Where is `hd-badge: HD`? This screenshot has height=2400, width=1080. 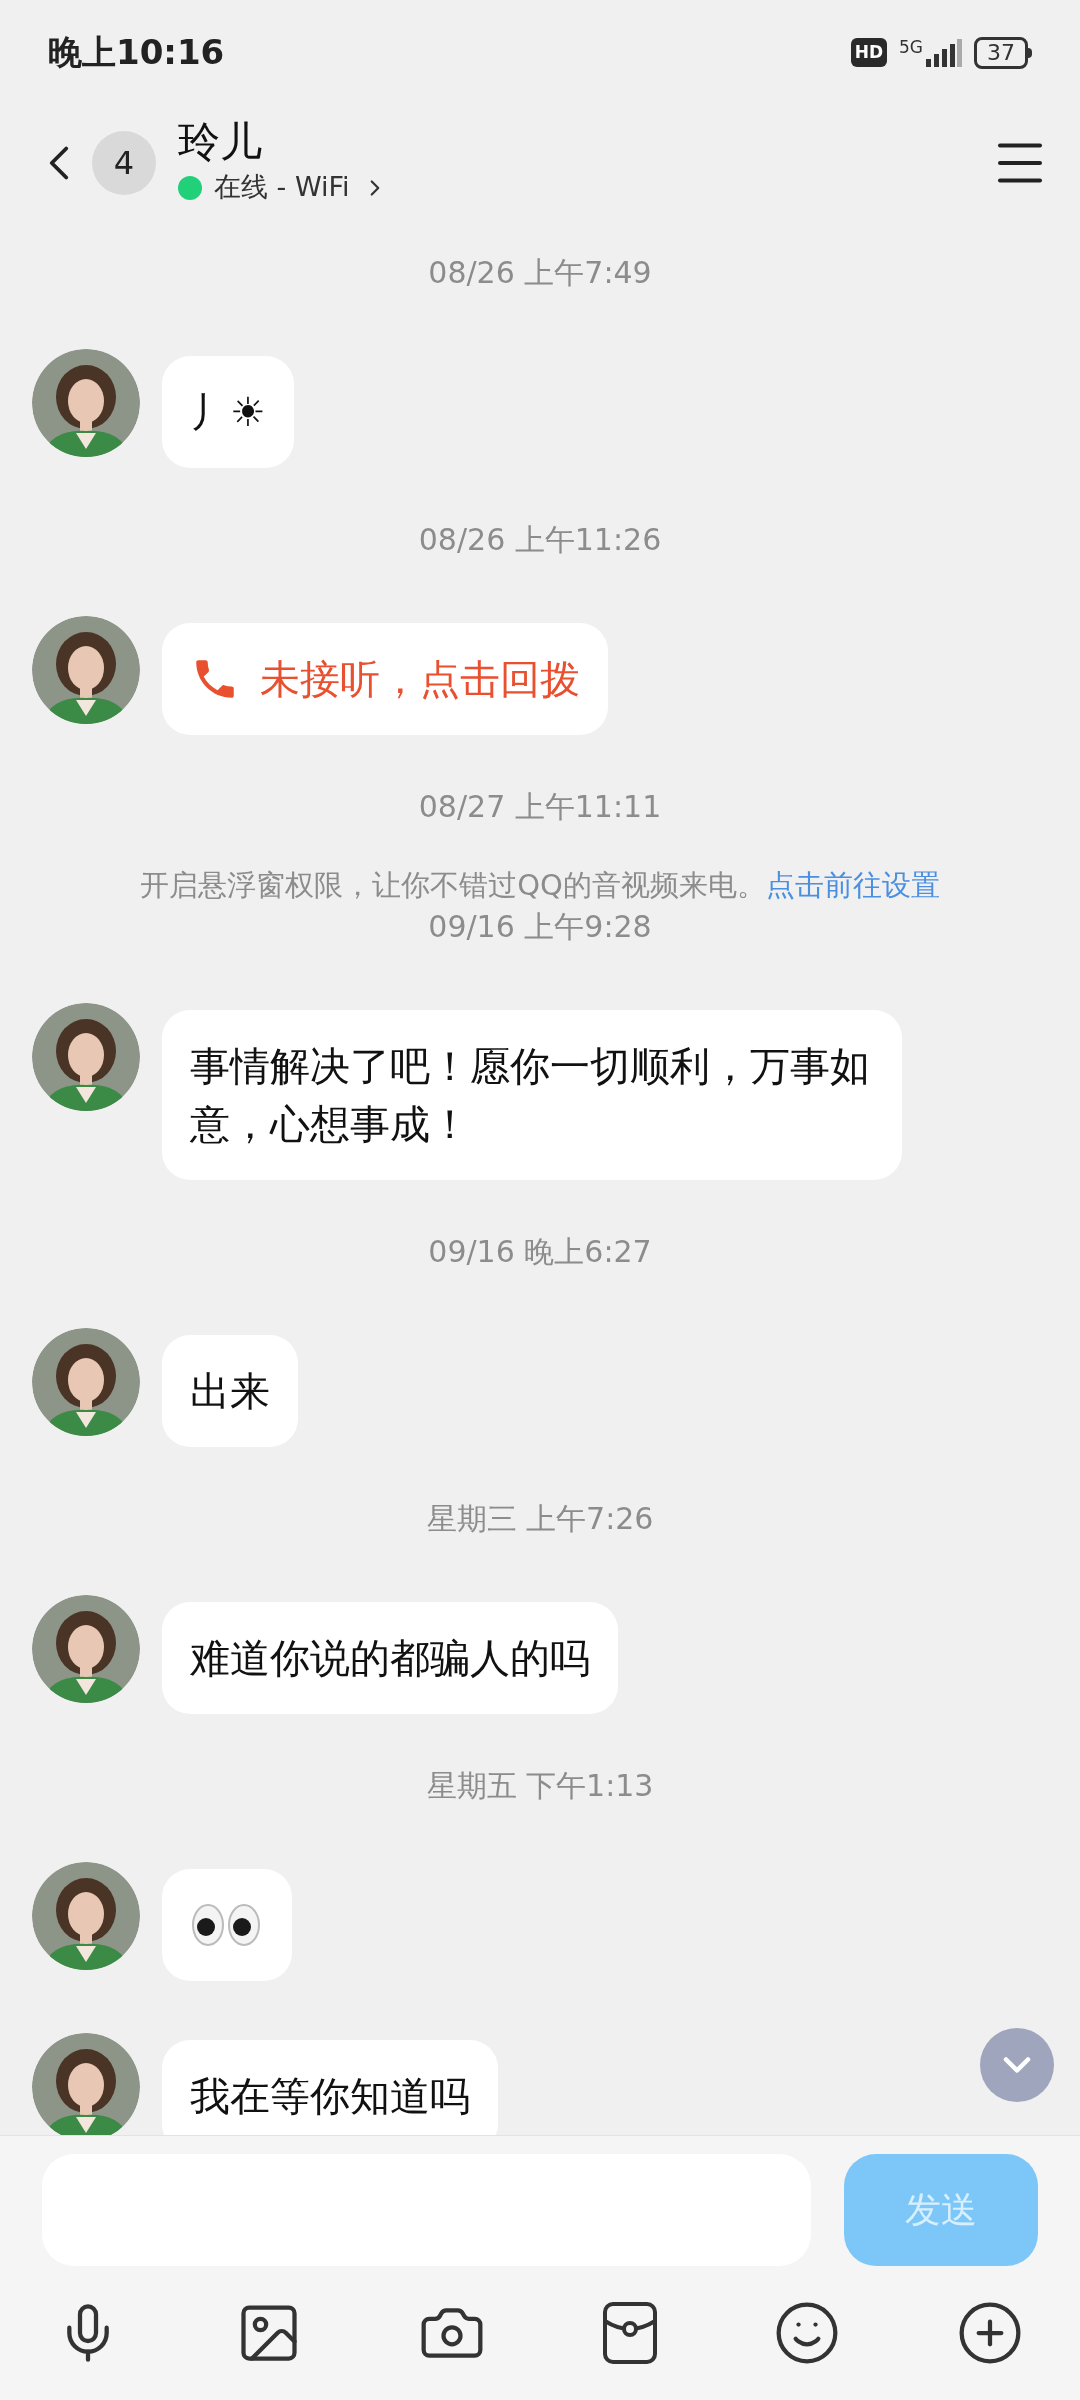
hd-badge: HD is located at coordinates (868, 52).